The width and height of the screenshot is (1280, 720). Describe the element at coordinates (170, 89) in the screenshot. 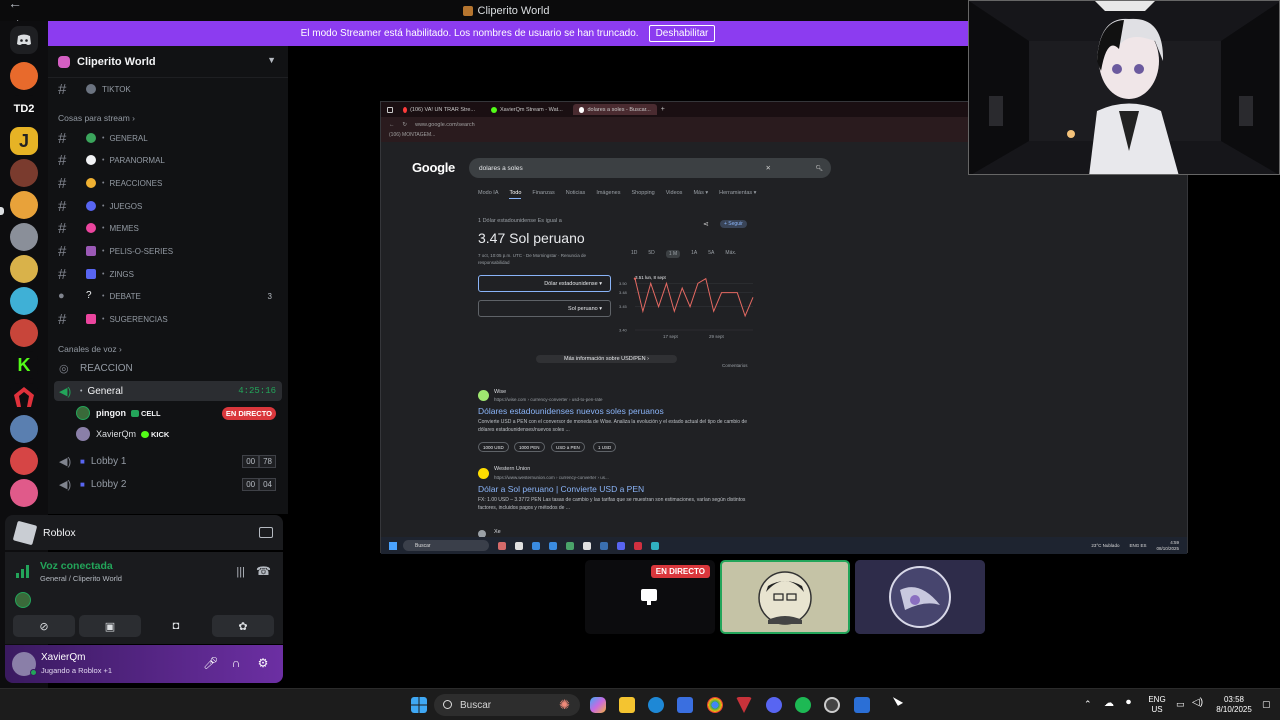

I see `channel-tiktok: # TIKTOK` at that location.